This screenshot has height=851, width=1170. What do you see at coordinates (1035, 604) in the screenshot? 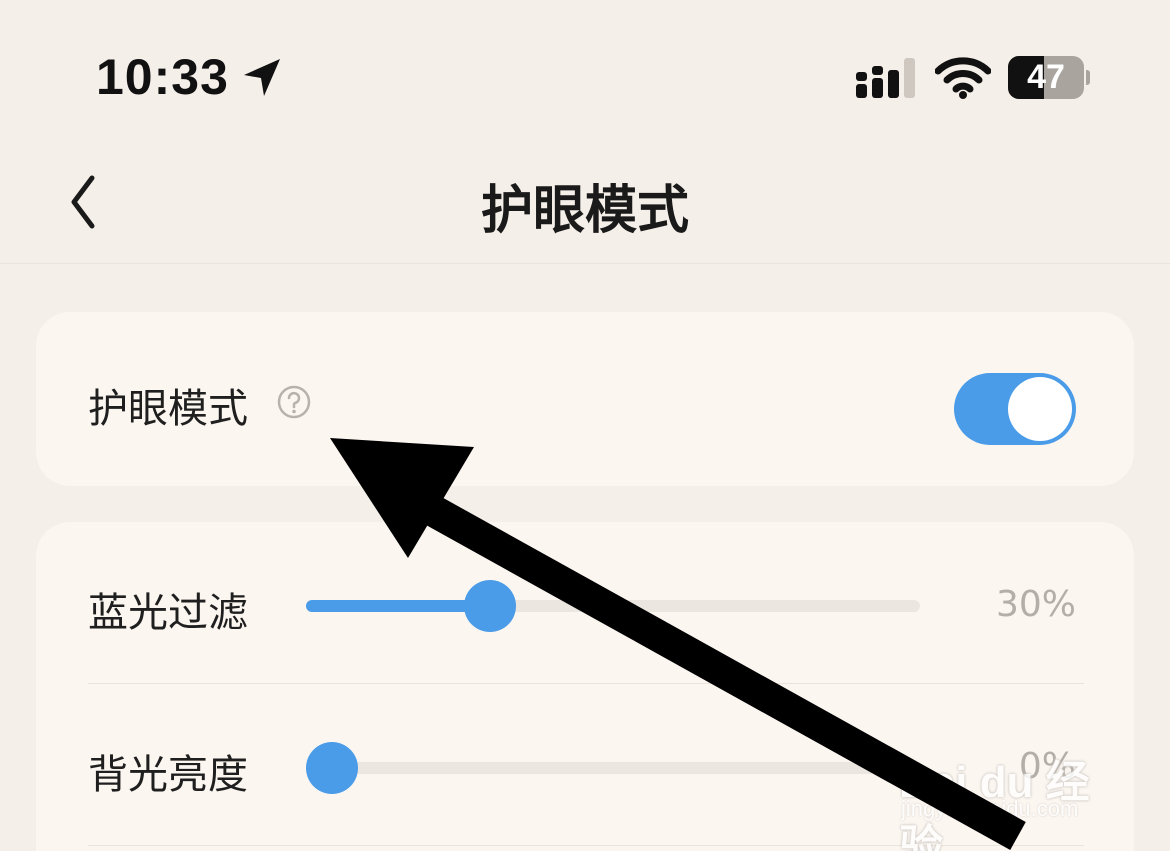
I see `blue-light-filter-value: 30%` at bounding box center [1035, 604].